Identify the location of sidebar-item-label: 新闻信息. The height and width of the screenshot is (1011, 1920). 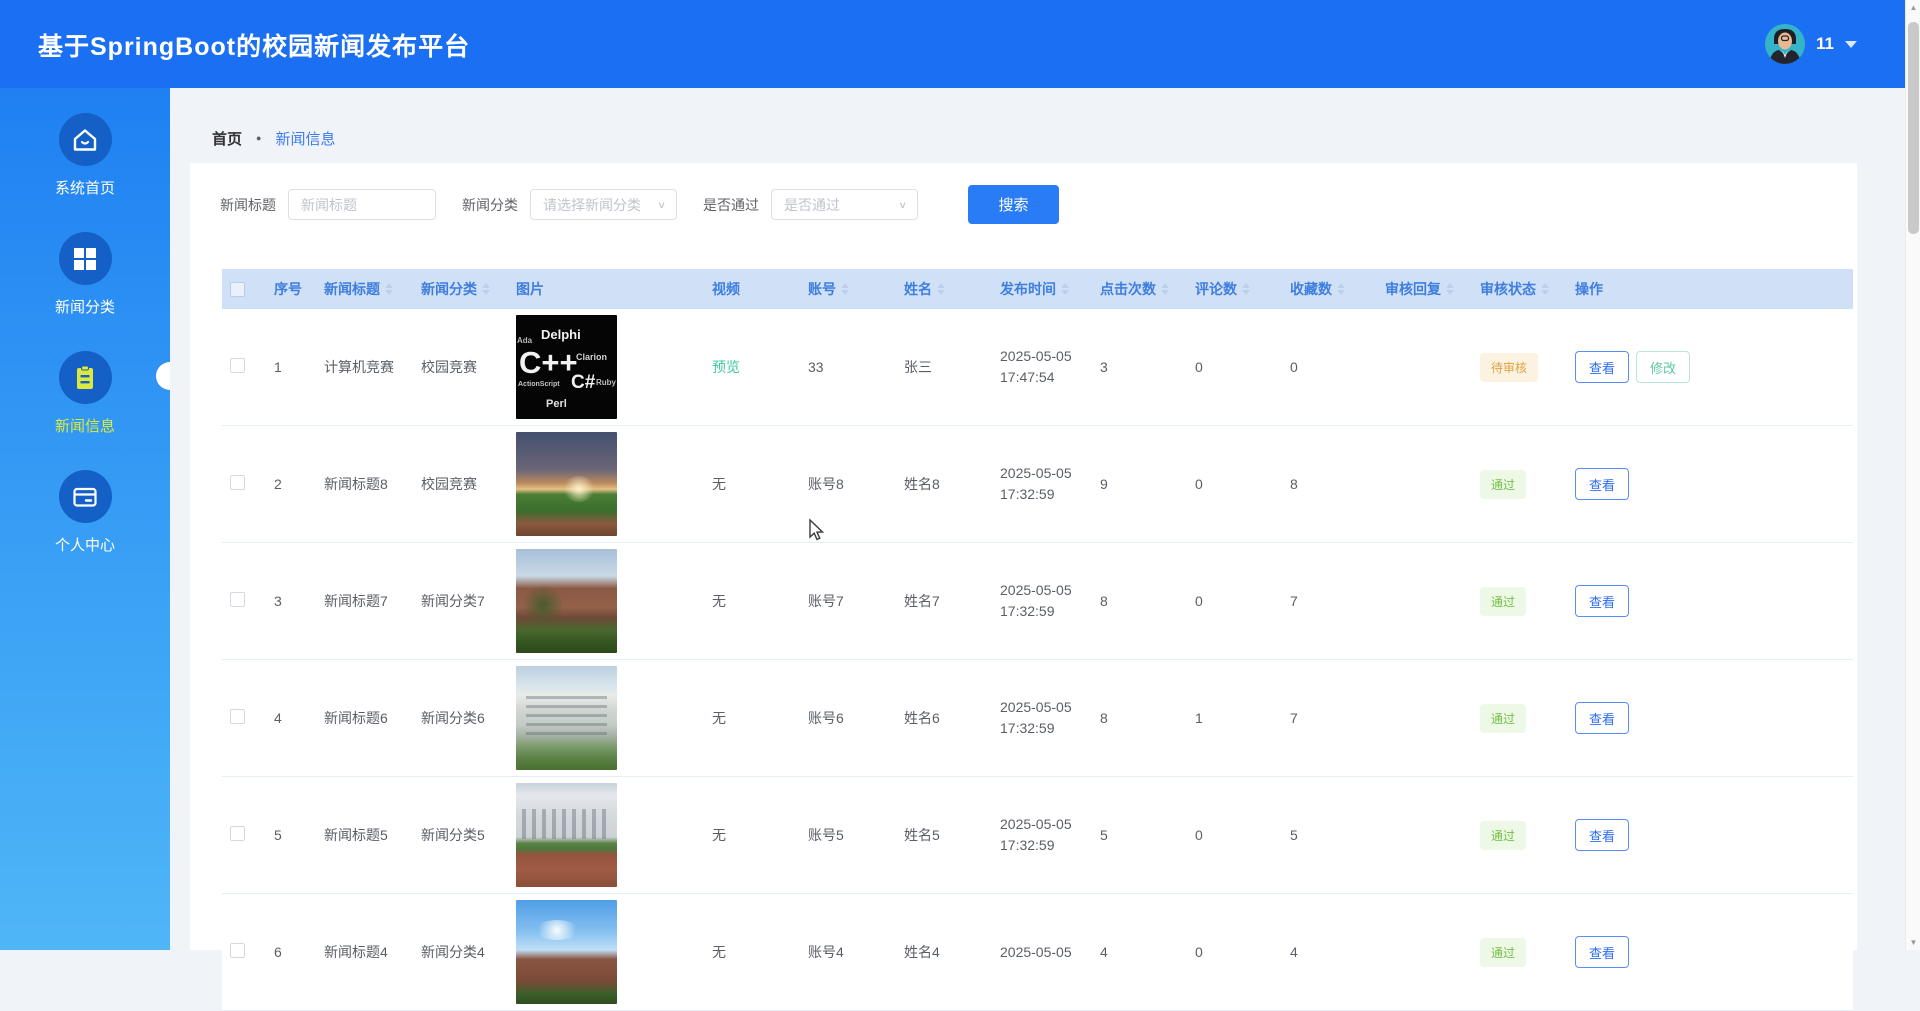
(84, 426).